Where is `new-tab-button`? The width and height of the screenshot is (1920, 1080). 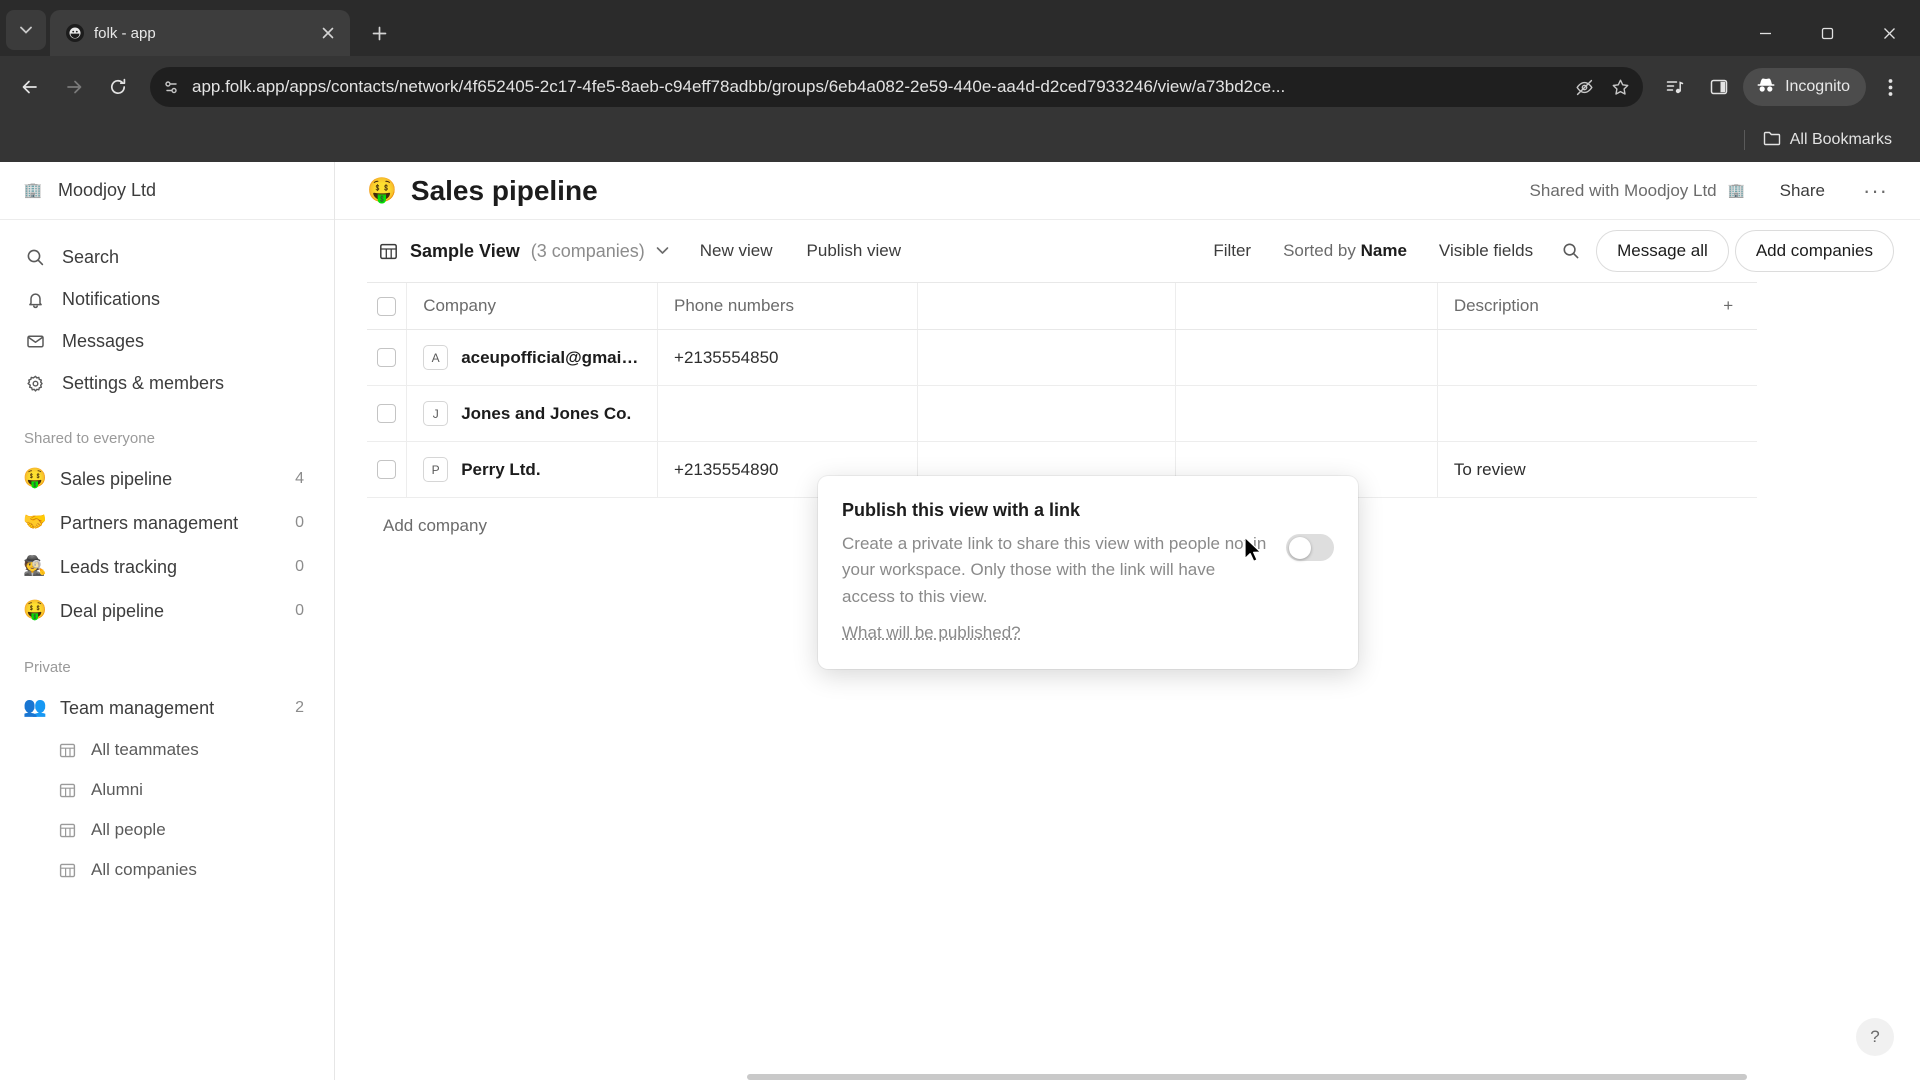 new-tab-button is located at coordinates (379, 33).